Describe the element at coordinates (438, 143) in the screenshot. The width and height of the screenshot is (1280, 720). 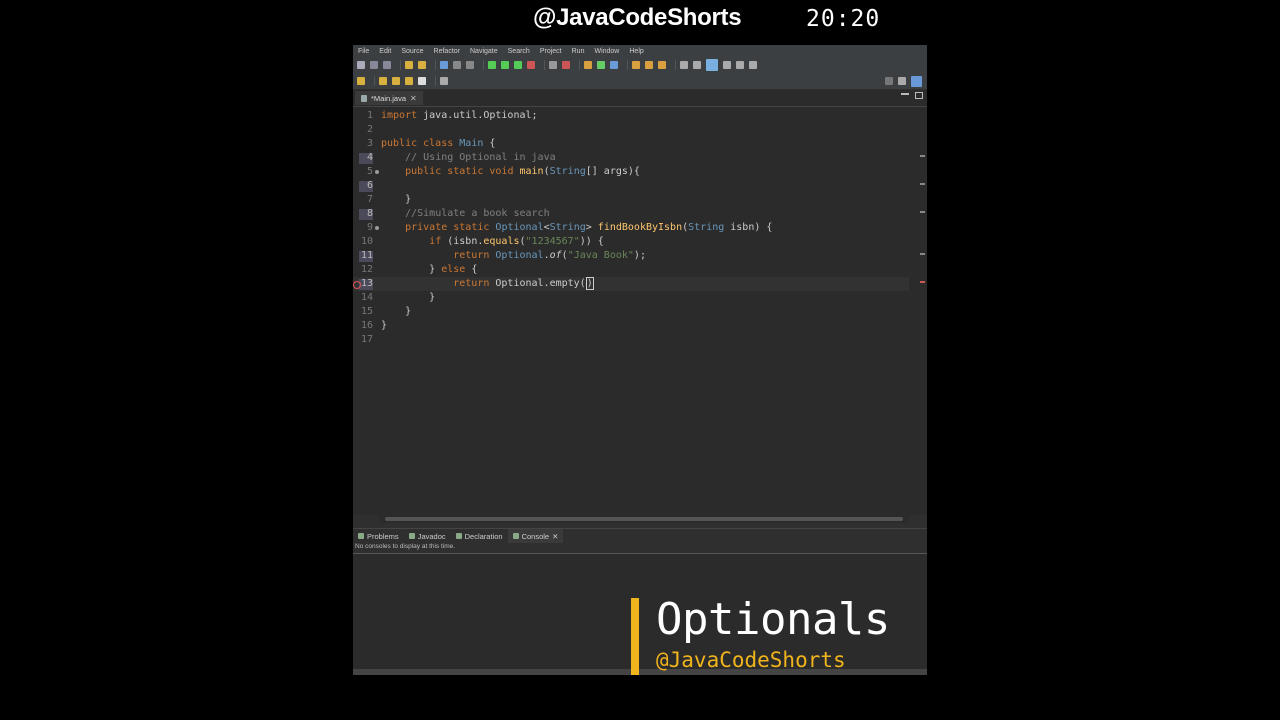
I see `code-text: public class Main {` at that location.